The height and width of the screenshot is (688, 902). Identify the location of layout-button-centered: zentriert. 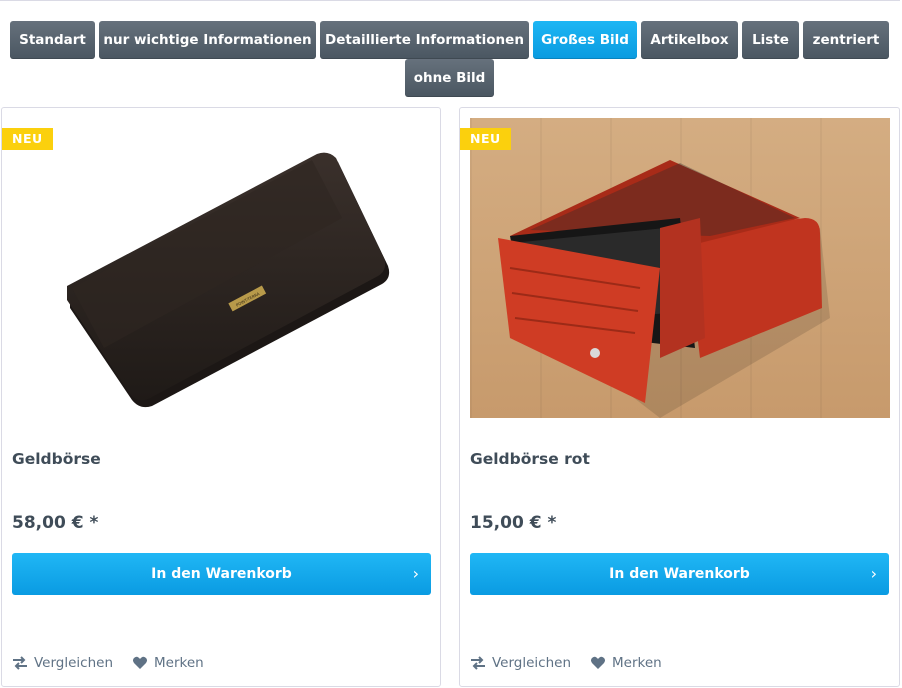
(846, 40).